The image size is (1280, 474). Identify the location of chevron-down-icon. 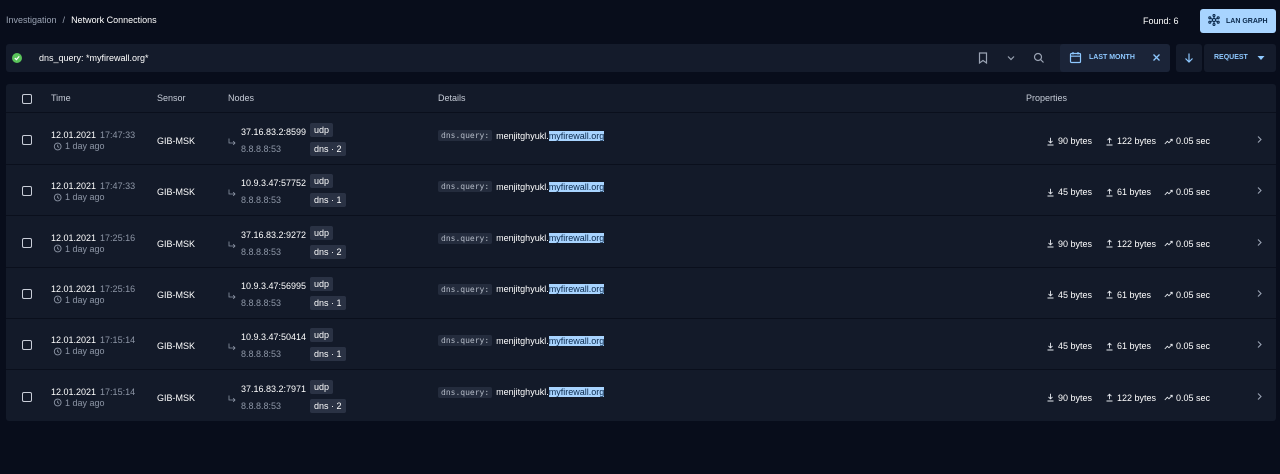
(1011, 58).